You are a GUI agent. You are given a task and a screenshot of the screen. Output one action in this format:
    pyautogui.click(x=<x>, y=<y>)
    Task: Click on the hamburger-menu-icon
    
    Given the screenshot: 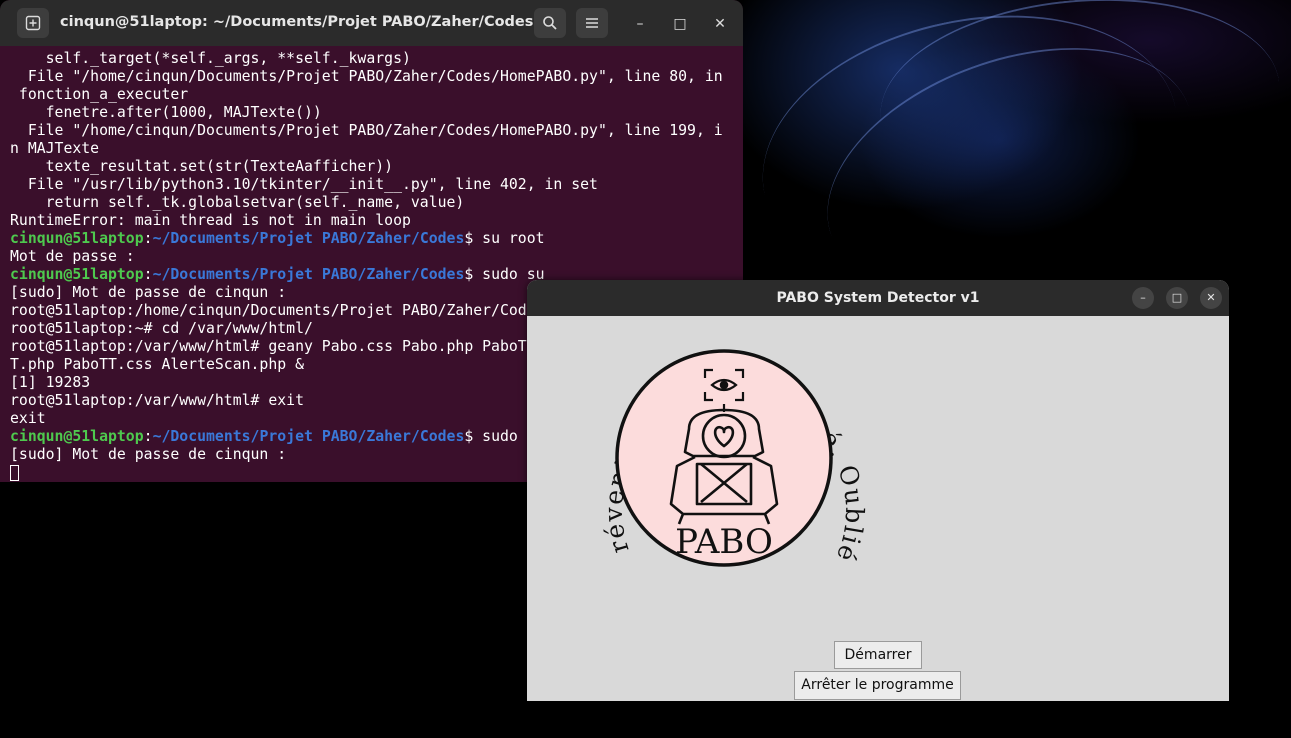 What is the action you would take?
    pyautogui.click(x=592, y=23)
    